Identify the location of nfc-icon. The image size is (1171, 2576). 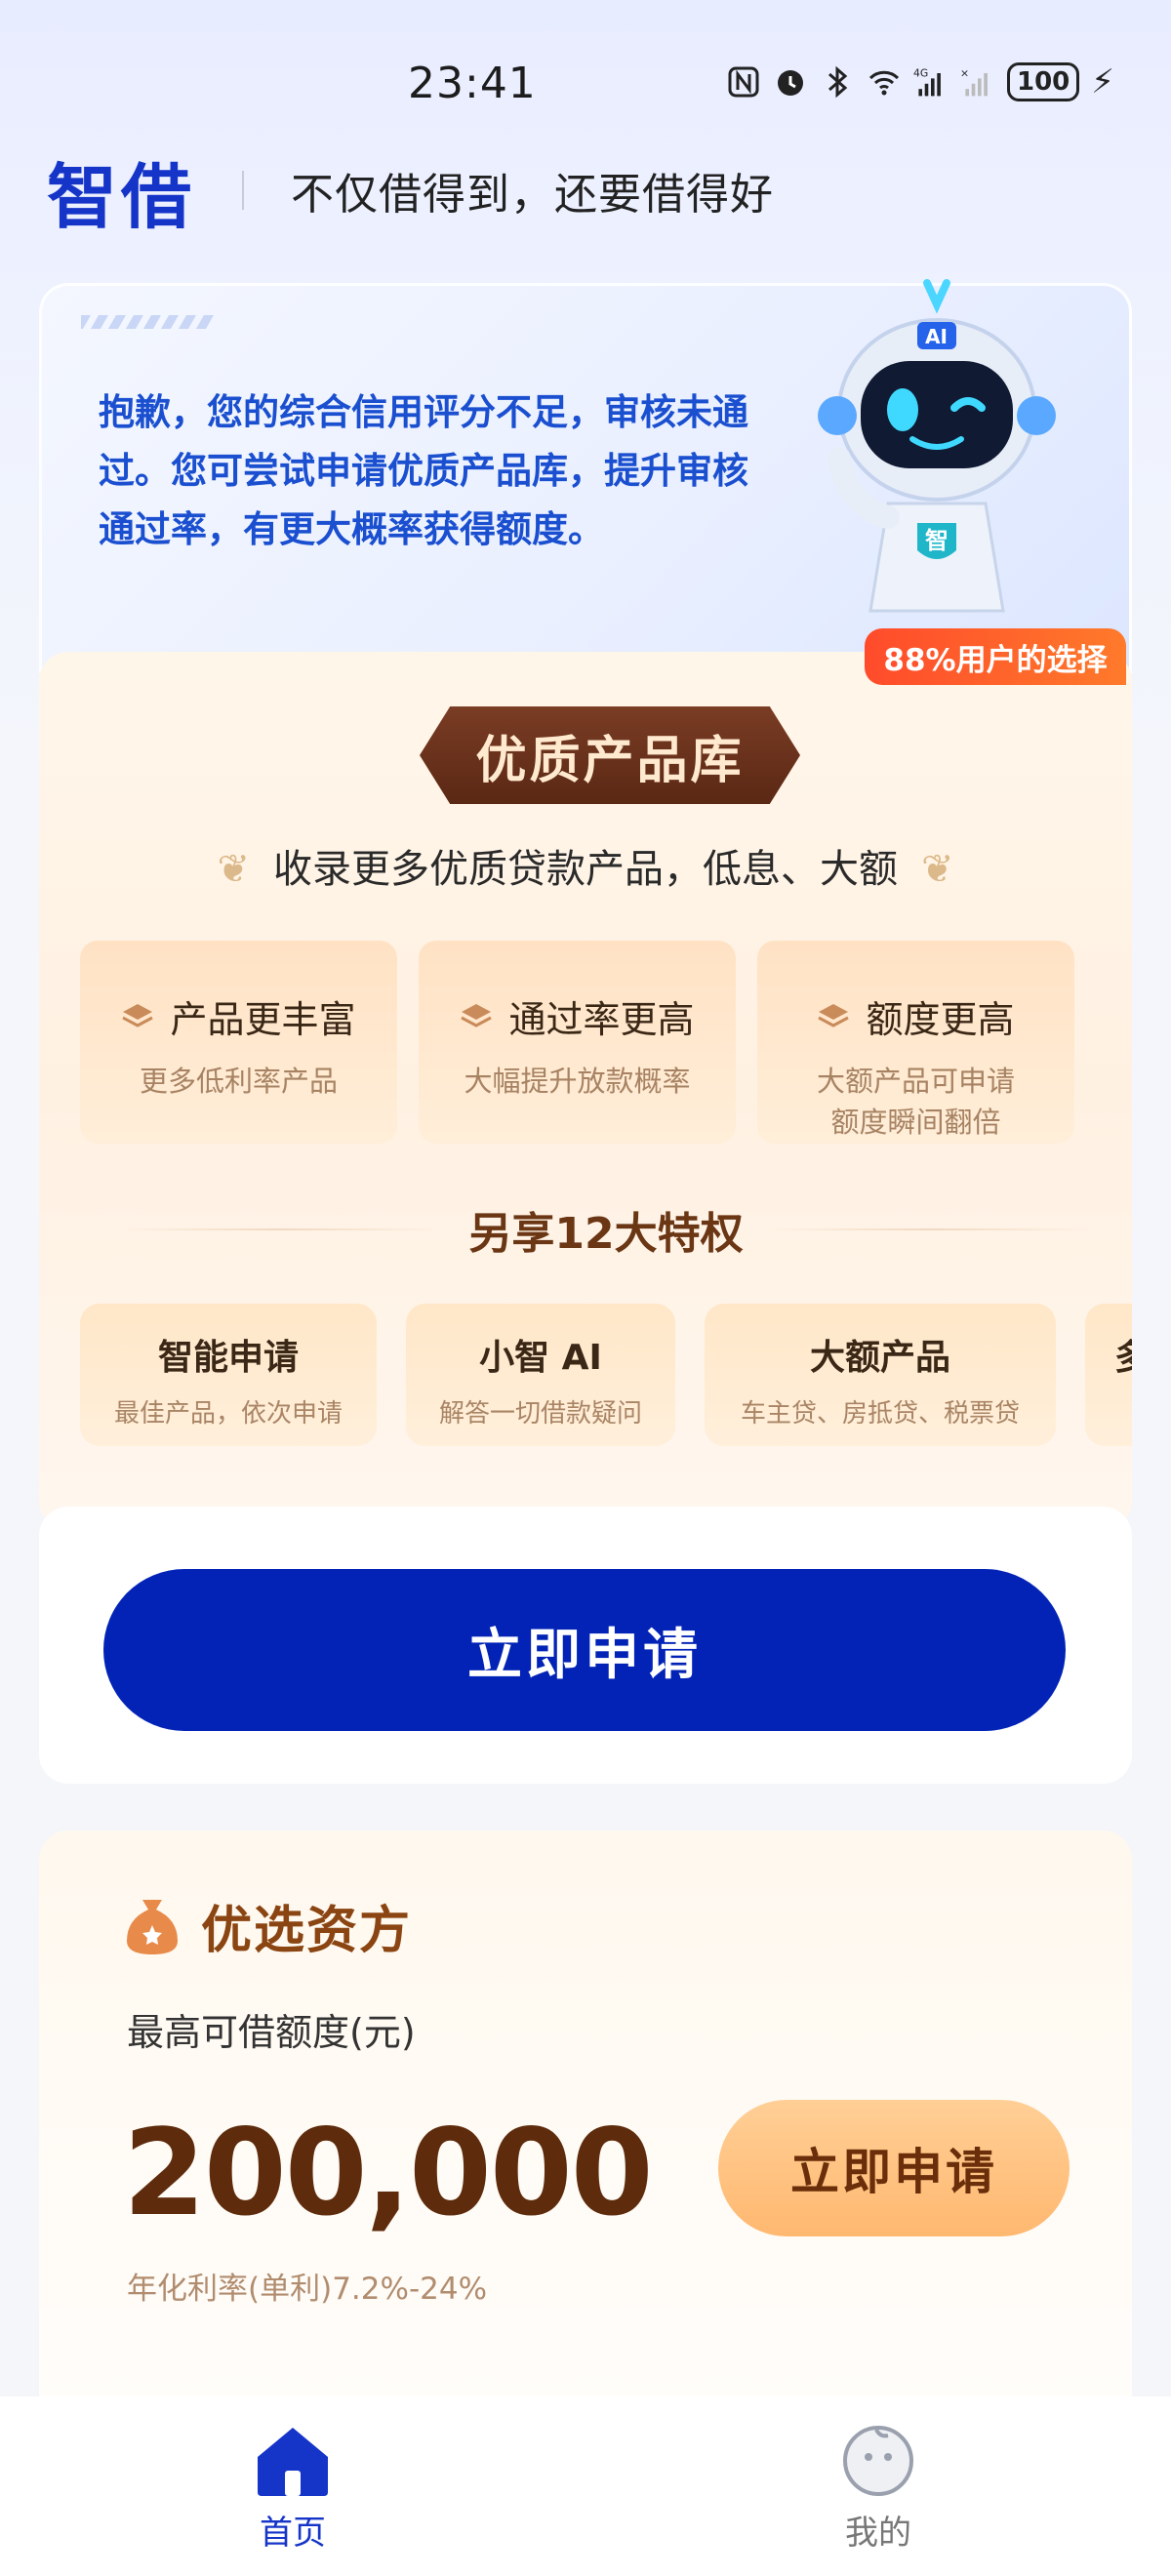
(743, 82).